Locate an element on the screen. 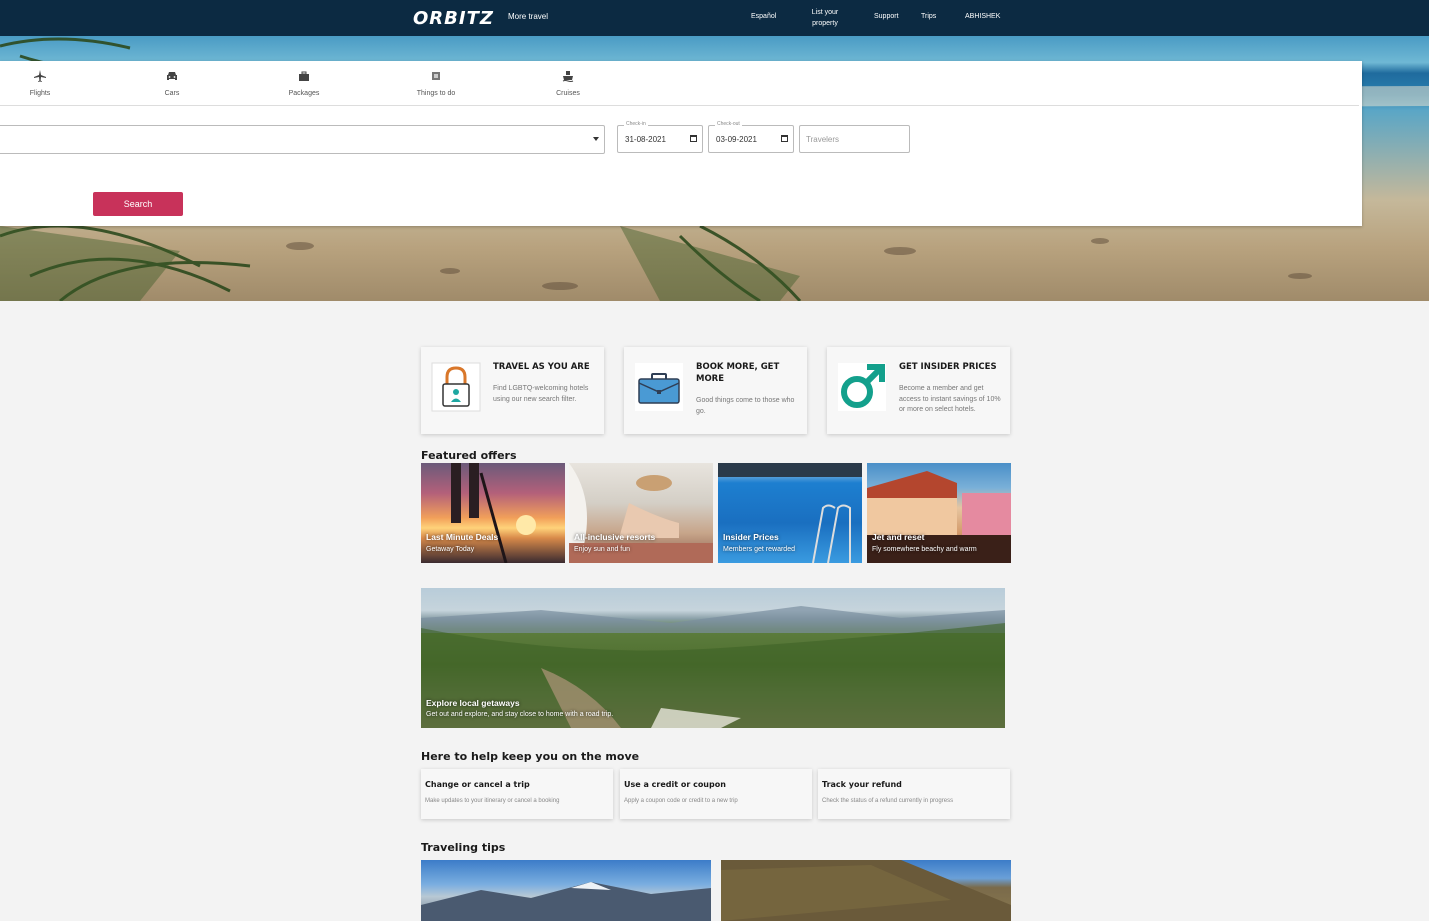  banner-title: Explore local getaways is located at coordinates (473, 703).